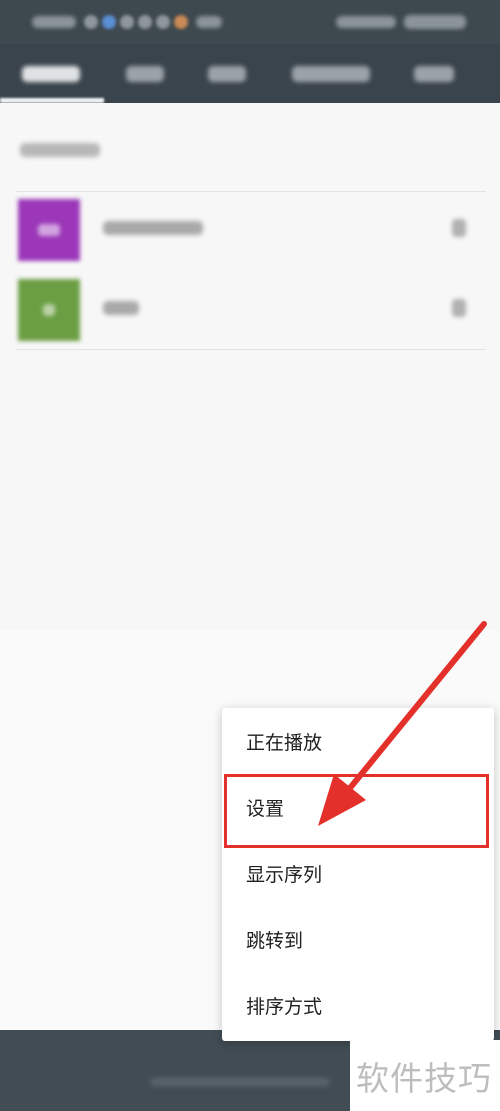 The image size is (500, 1111). What do you see at coordinates (60, 150) in the screenshot?
I see `section-header` at bounding box center [60, 150].